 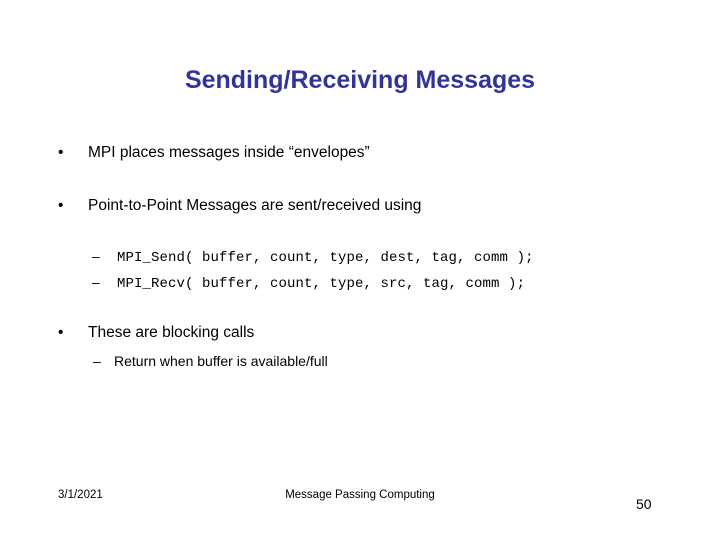 What do you see at coordinates (221, 361) in the screenshot?
I see `sub-bullet-text: Return when buffer is available/full` at bounding box center [221, 361].